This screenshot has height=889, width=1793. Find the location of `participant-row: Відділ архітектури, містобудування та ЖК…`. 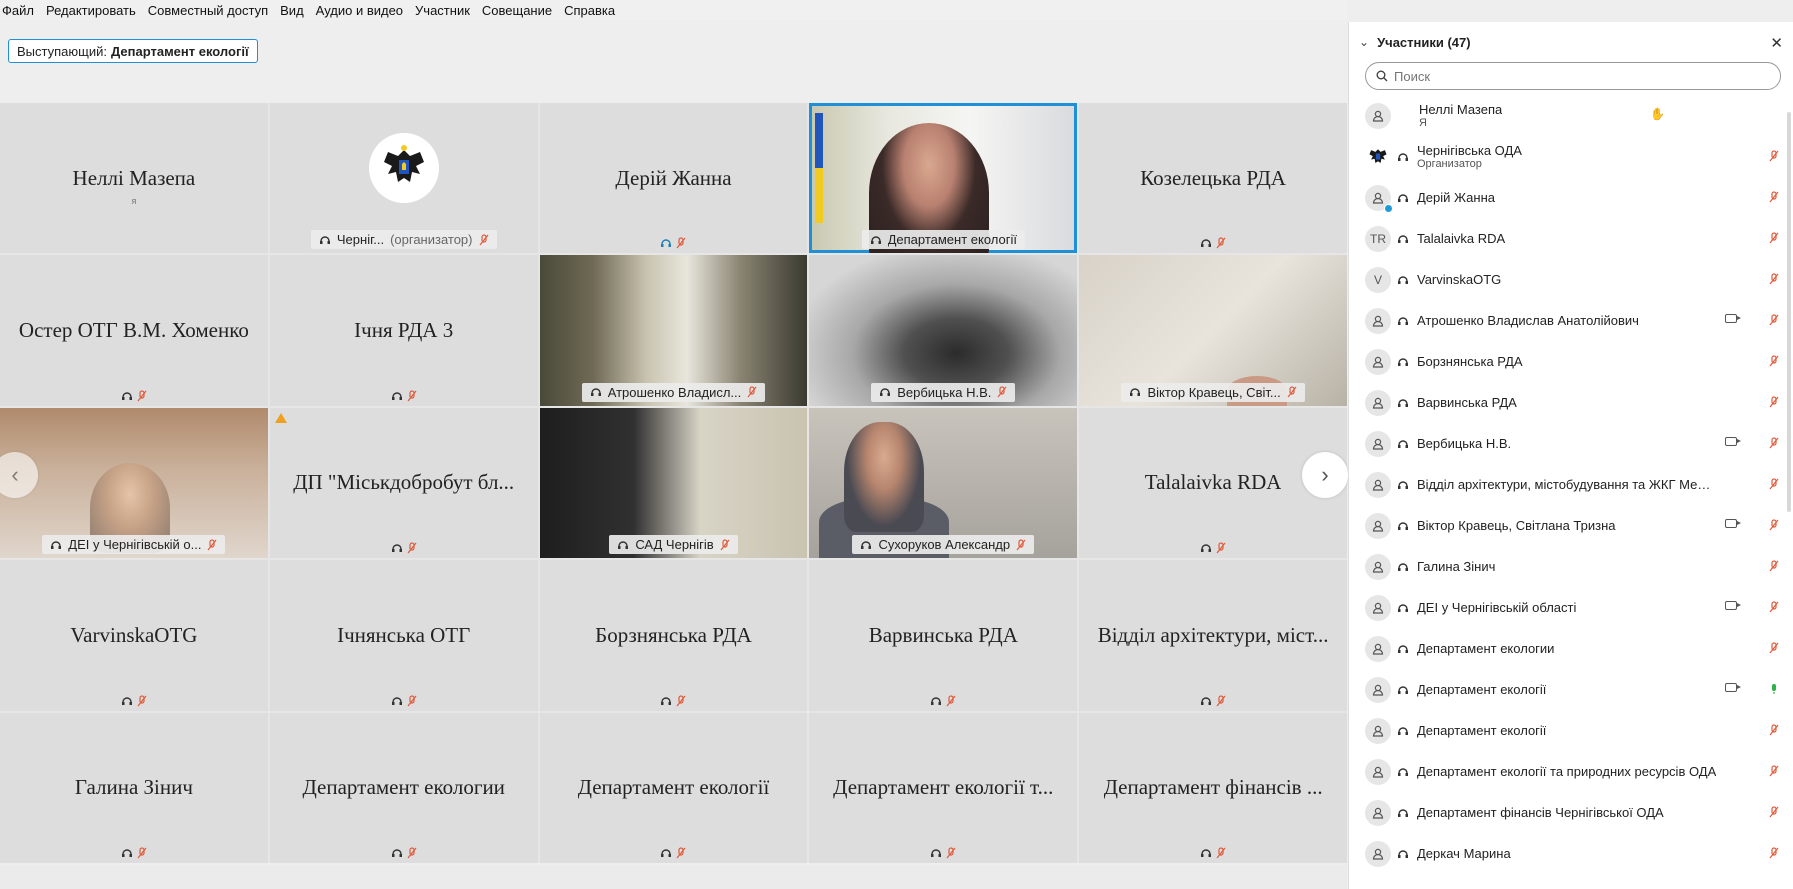

participant-row: Відділ архітектури, містобудування та ЖК… is located at coordinates (1571, 484).